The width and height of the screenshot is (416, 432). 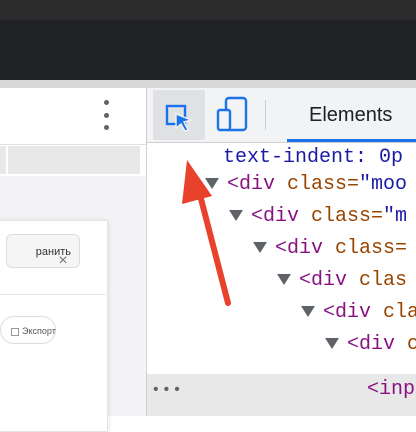 What do you see at coordinates (70, 160) in the screenshot?
I see `page-gray-bar` at bounding box center [70, 160].